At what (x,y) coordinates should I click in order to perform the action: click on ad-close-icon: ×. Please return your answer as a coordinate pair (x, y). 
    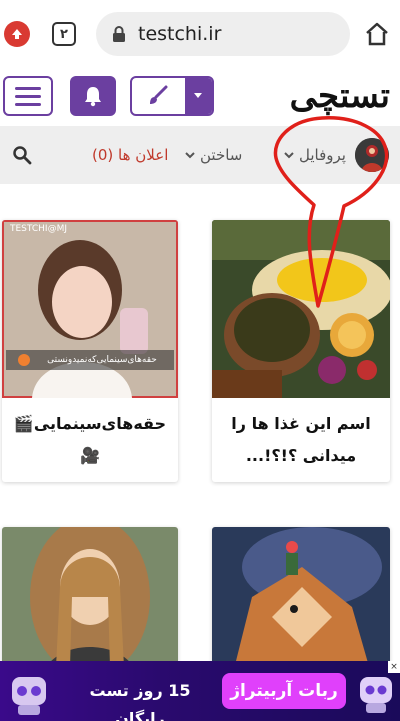
    Looking at the image, I should click on (394, 667).